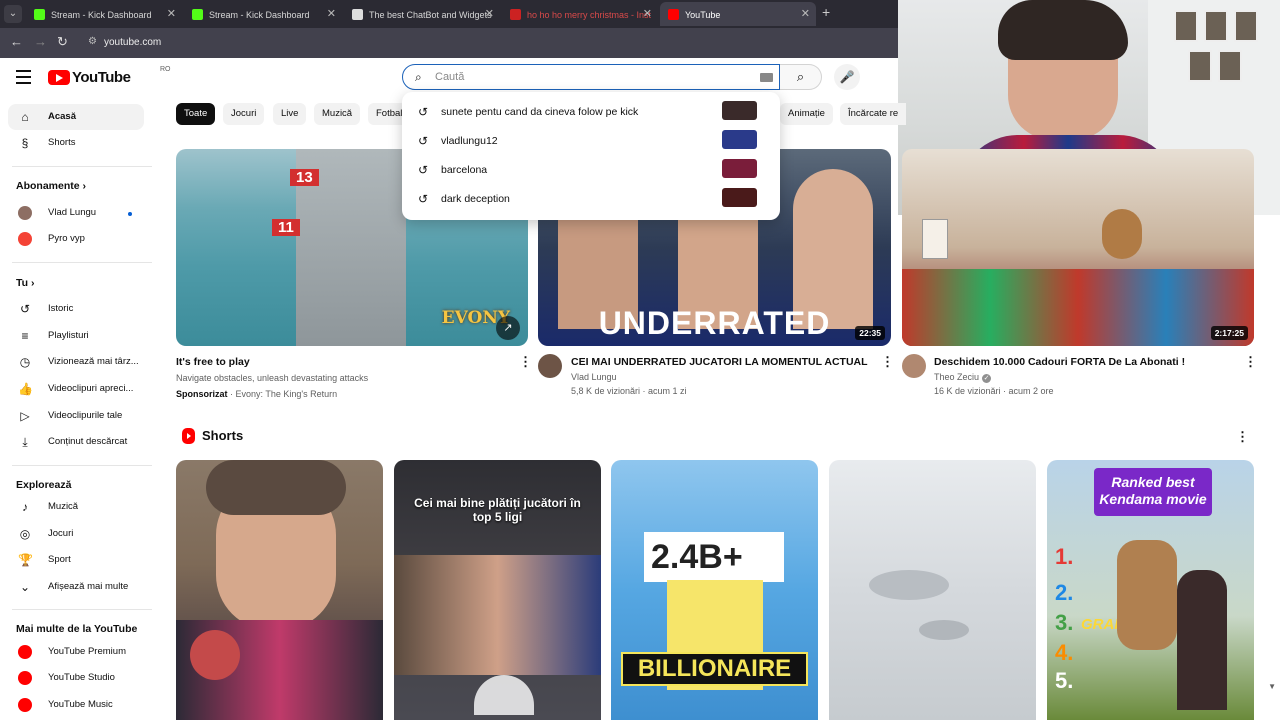 The height and width of the screenshot is (720, 1280). I want to click on short-thumbnail: 2.4B+ BILLIONAIRE, so click(714, 590).